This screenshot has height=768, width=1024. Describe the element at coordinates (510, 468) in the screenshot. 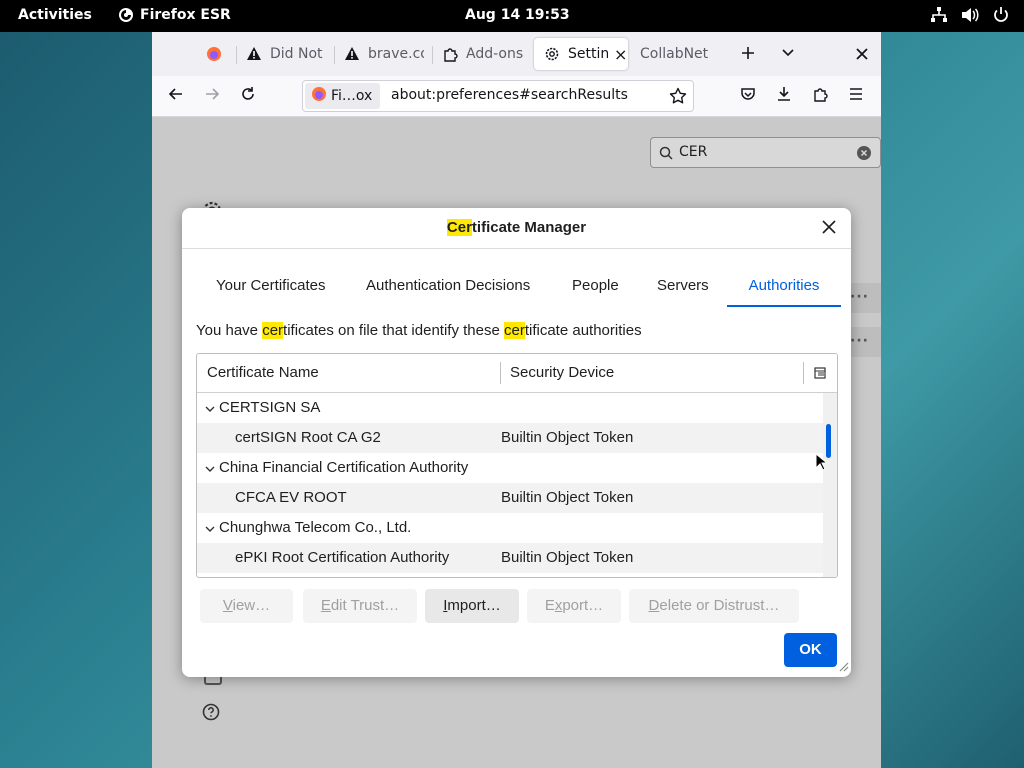

I see `tree-group-row: China Financial Certification Authority` at that location.